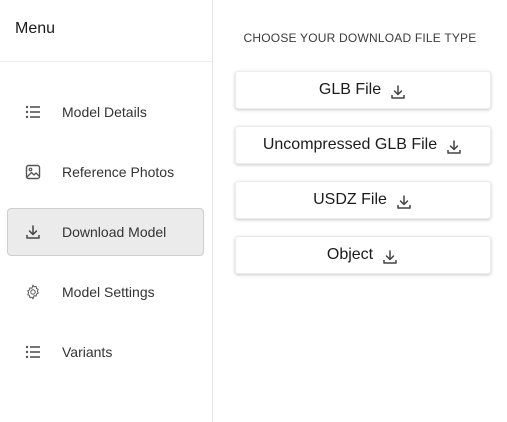 The width and height of the screenshot is (507, 422). I want to click on sidebar-item-reference-photos: Reference Photos, so click(105, 172).